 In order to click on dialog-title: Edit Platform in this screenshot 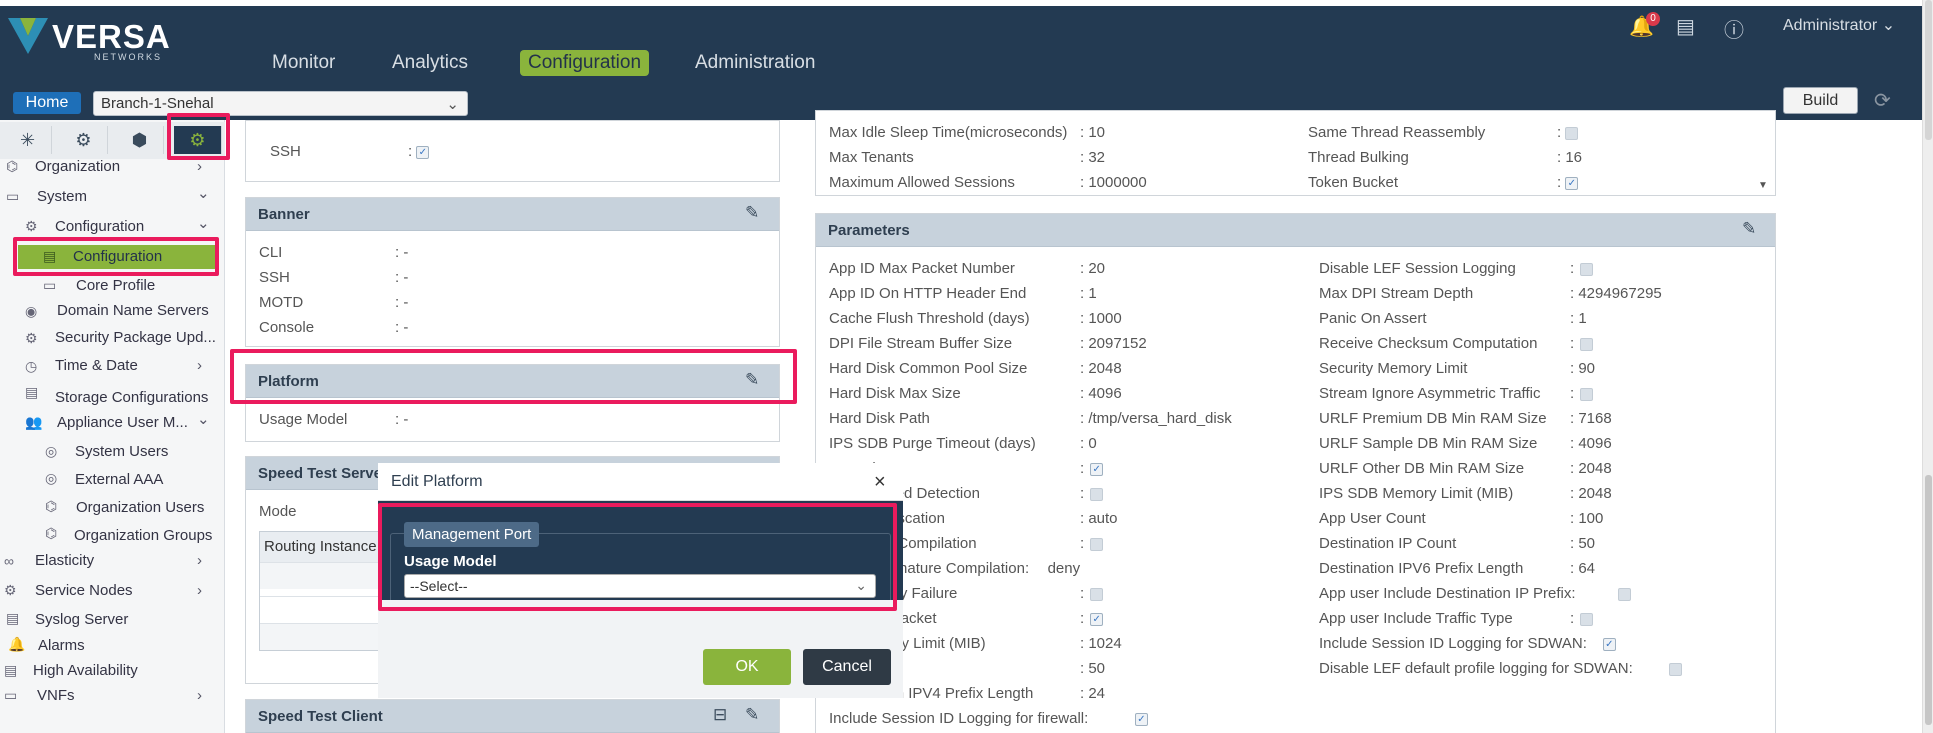, I will do `click(640, 482)`.